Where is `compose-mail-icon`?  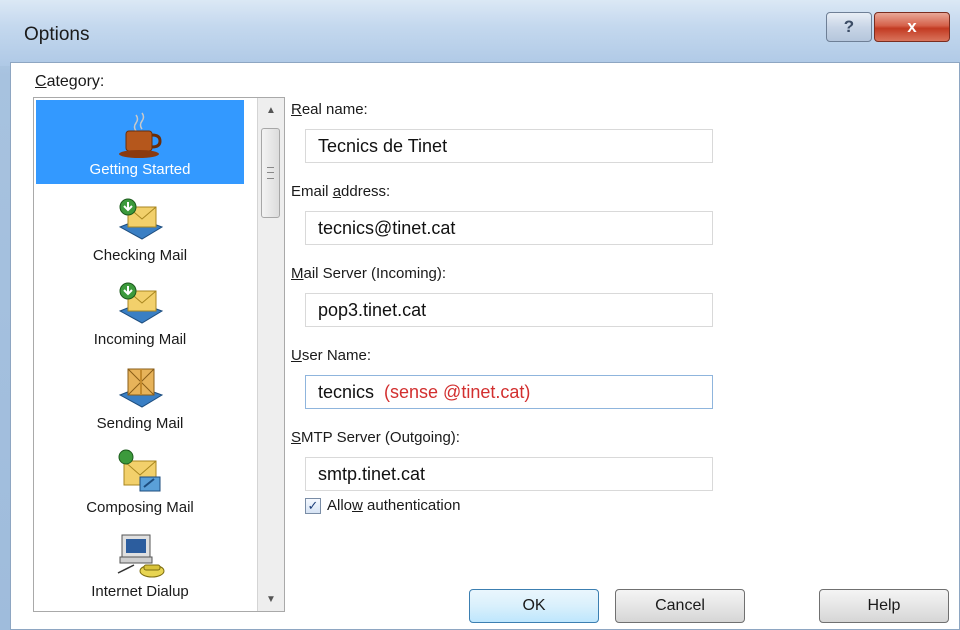
compose-mail-icon is located at coordinates (139, 470).